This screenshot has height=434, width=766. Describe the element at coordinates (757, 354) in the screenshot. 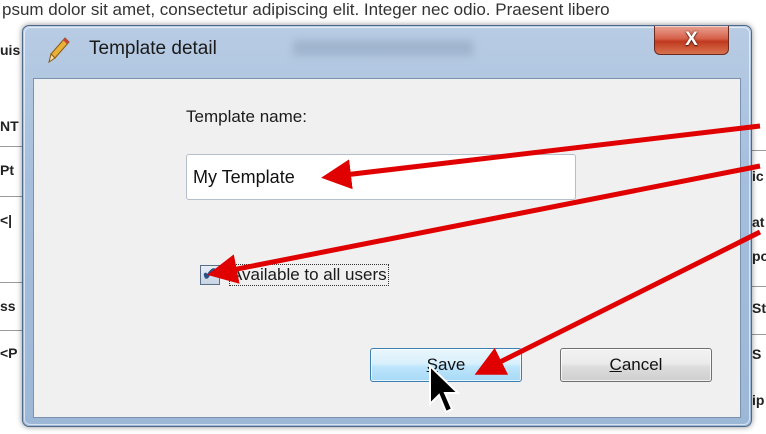

I see `background-fragment: S` at that location.